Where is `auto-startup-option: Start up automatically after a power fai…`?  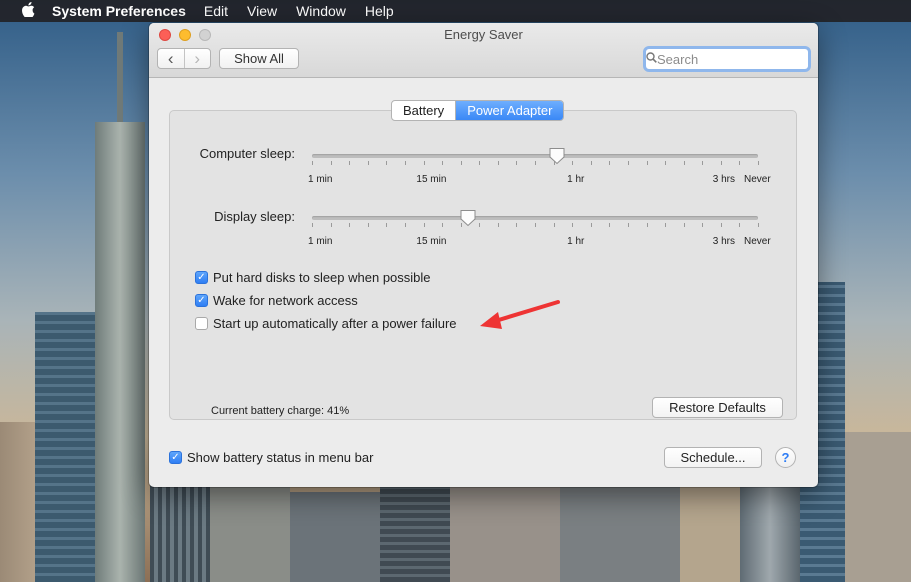 auto-startup-option: Start up automatically after a power fai… is located at coordinates (326, 323).